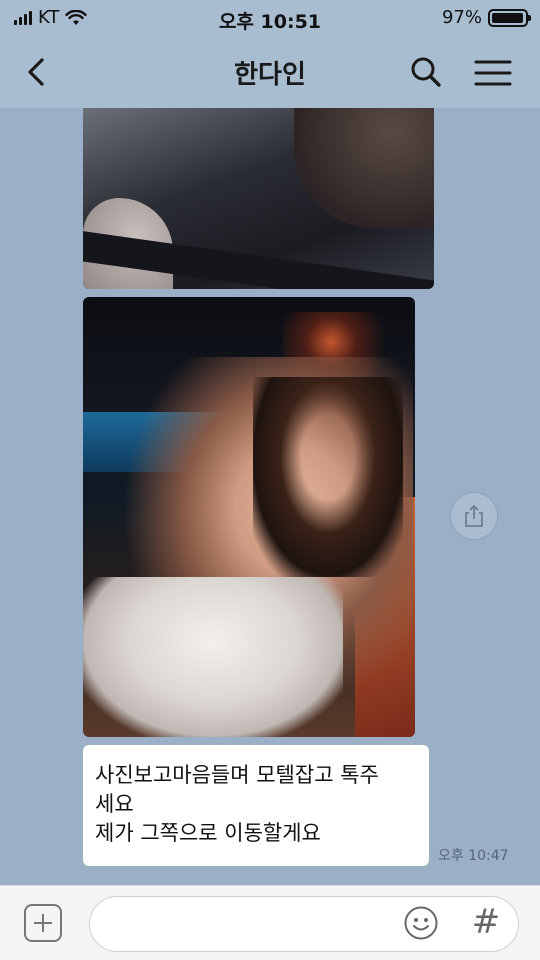 The image size is (540, 960). I want to click on status-right: 97%, so click(486, 17).